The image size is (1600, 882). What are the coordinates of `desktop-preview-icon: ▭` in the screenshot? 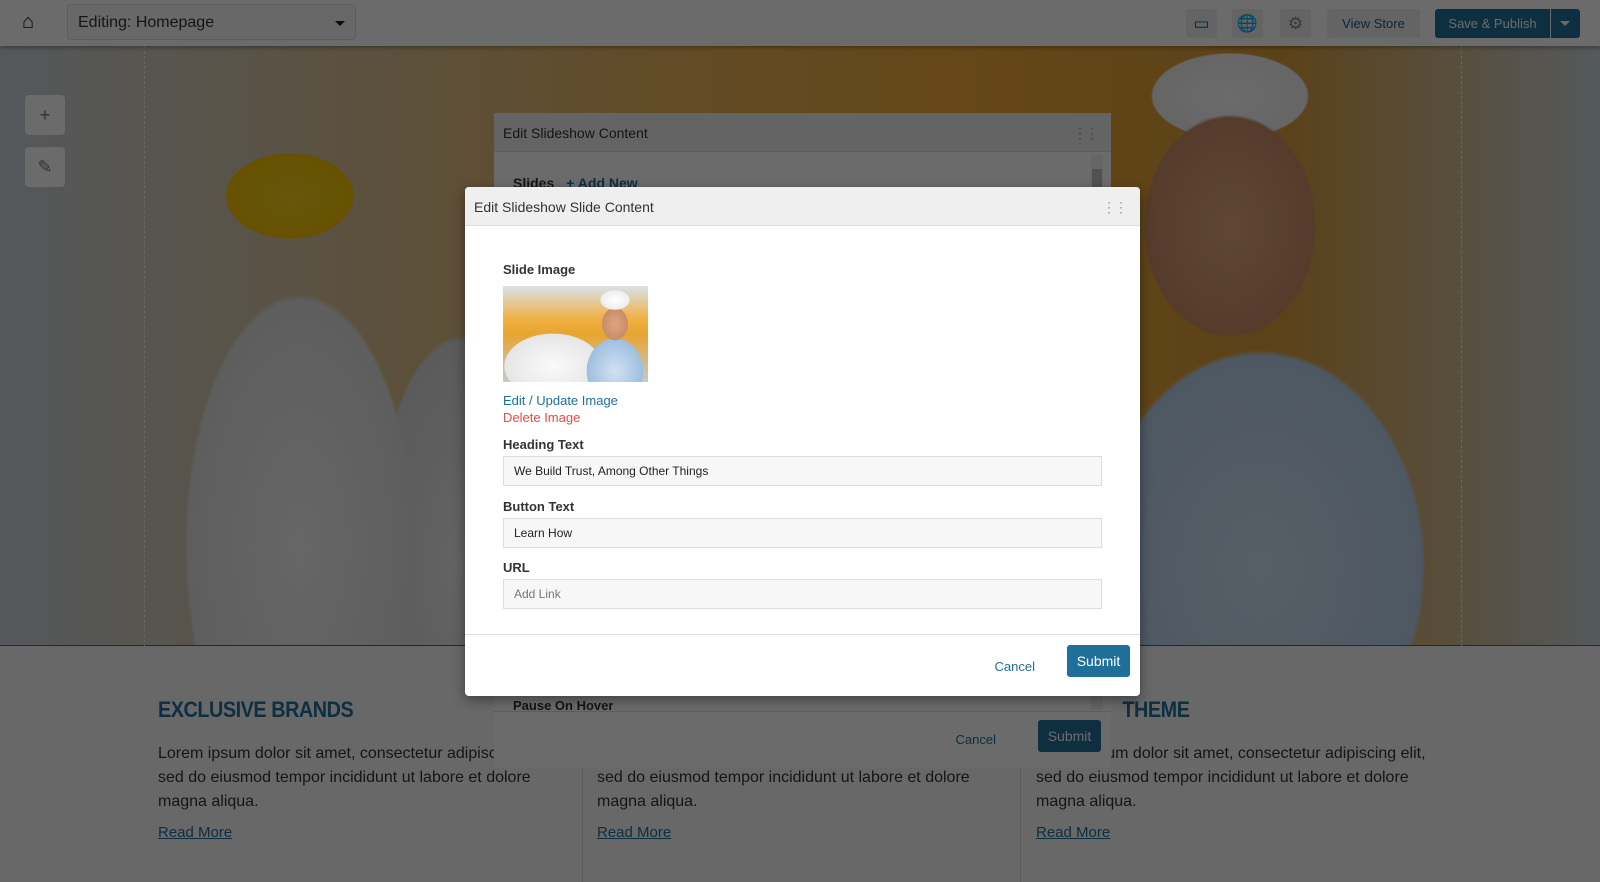 It's located at (1201, 23).